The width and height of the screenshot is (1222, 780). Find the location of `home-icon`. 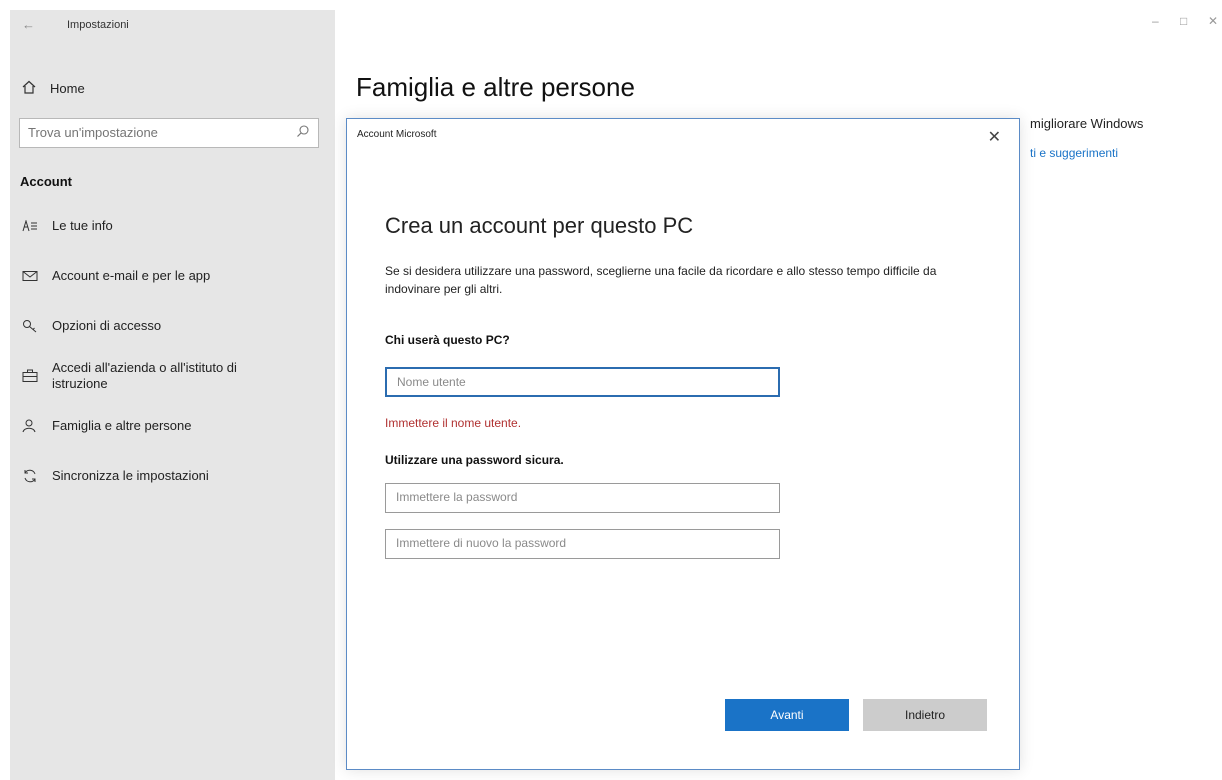

home-icon is located at coordinates (29, 88).